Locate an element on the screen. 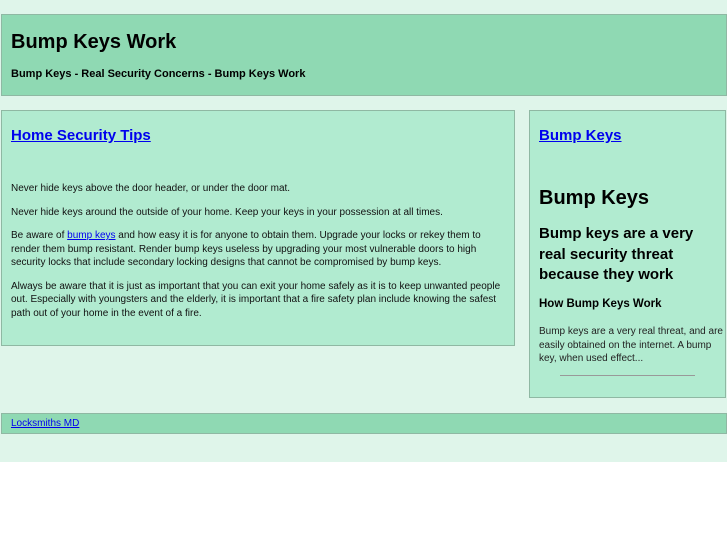 The height and width of the screenshot is (545, 727). home-security-tips-link: Home Security Tips is located at coordinates (81, 135).